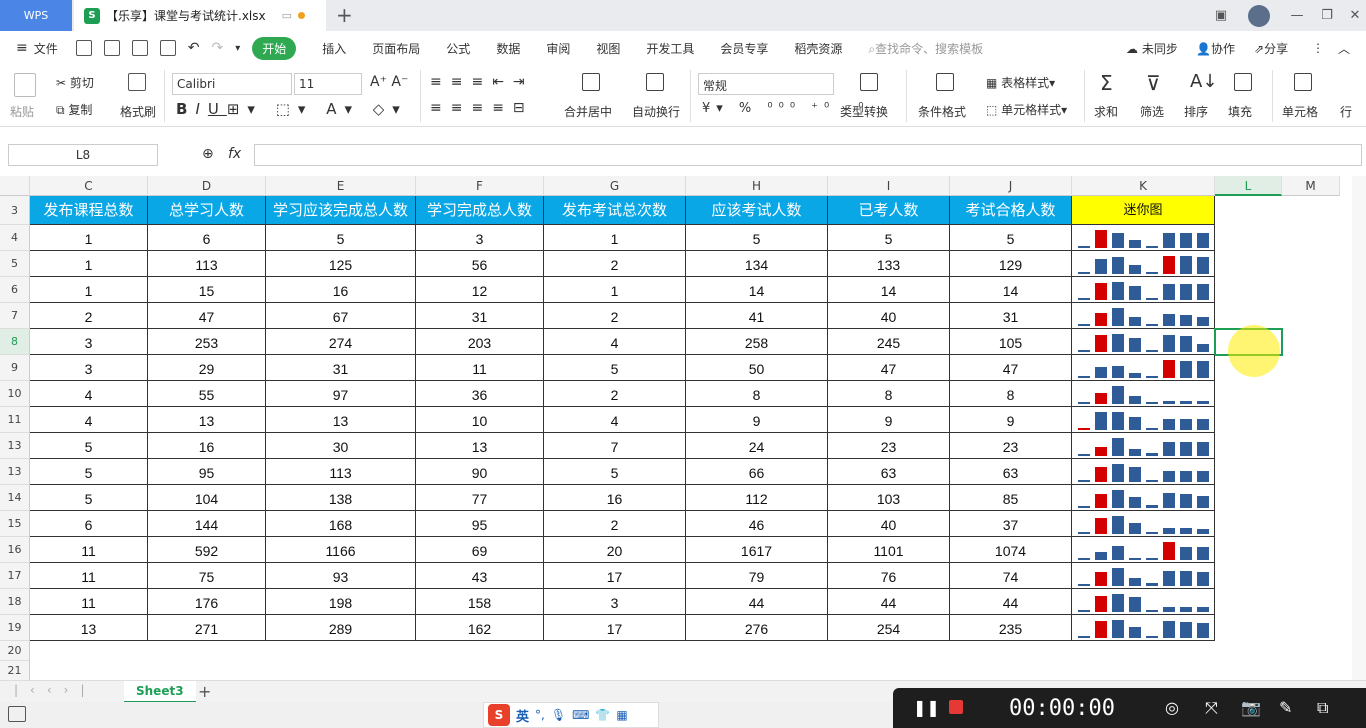 Image resolution: width=1366 pixels, height=728 pixels. What do you see at coordinates (396, 48) in the screenshot?
I see `menu-page-layout: 页面布局` at bounding box center [396, 48].